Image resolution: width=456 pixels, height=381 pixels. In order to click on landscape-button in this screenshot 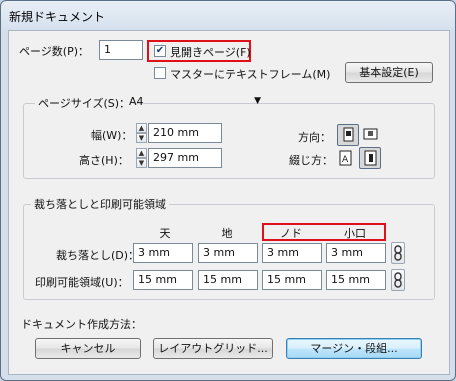, I will do `click(372, 135)`.